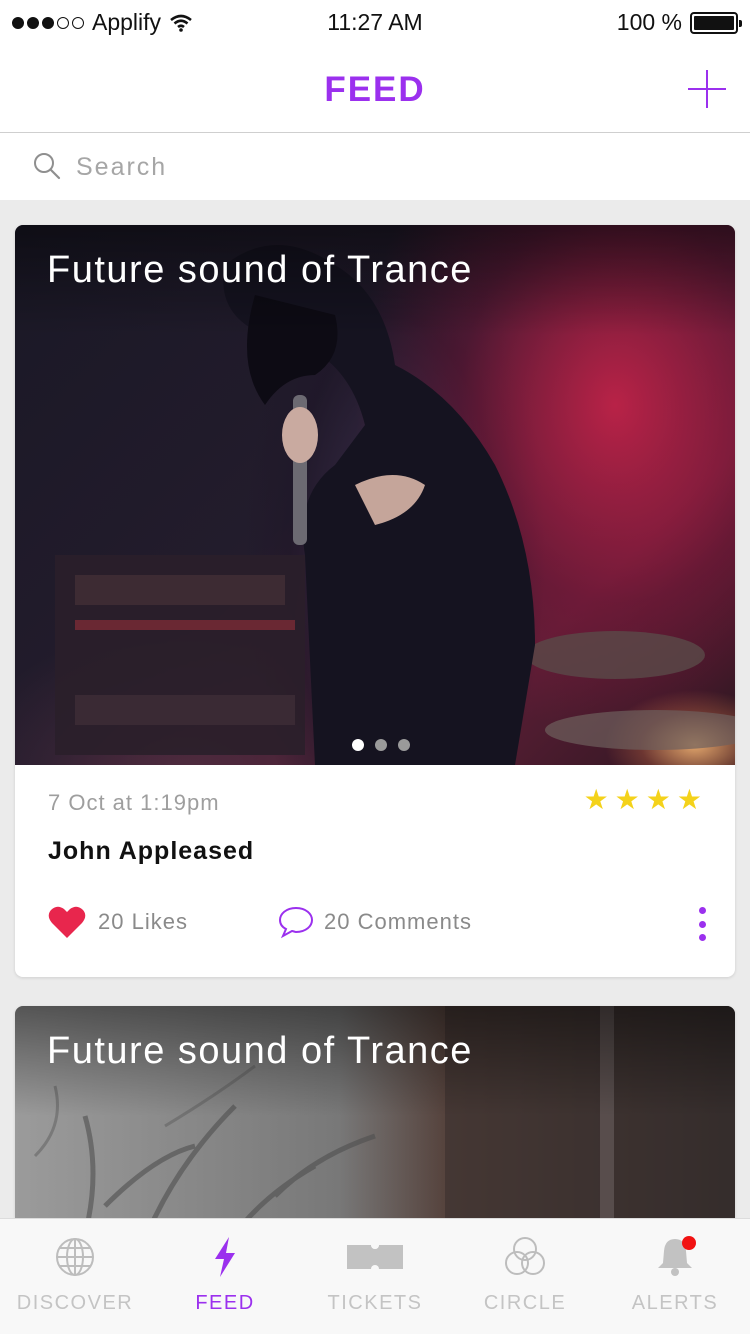 The width and height of the screenshot is (750, 1334). What do you see at coordinates (134, 802) in the screenshot?
I see `post-date: 7 Oct at 1:19pm` at bounding box center [134, 802].